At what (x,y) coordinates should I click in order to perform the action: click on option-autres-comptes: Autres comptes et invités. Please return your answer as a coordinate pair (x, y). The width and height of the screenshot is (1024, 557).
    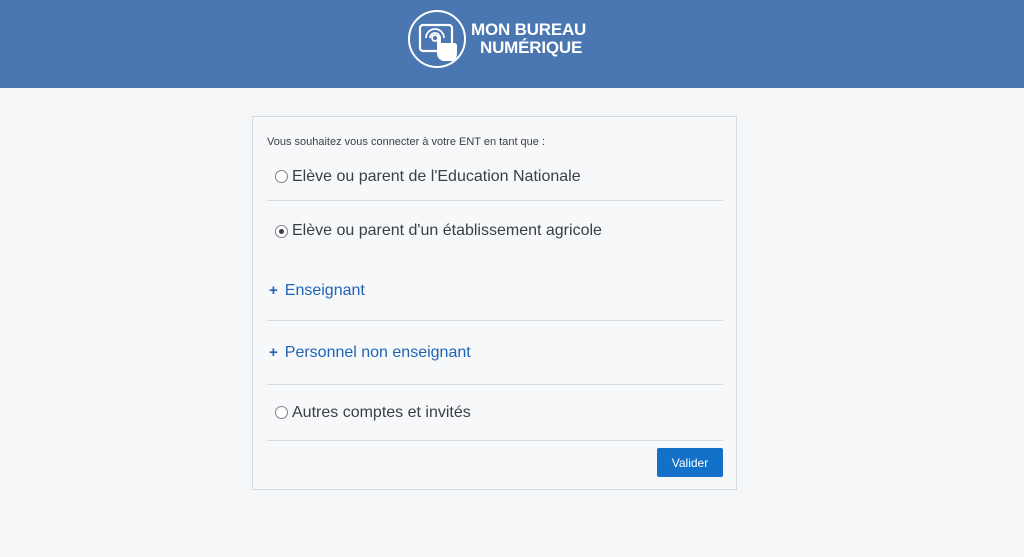
    Looking at the image, I should click on (495, 413).